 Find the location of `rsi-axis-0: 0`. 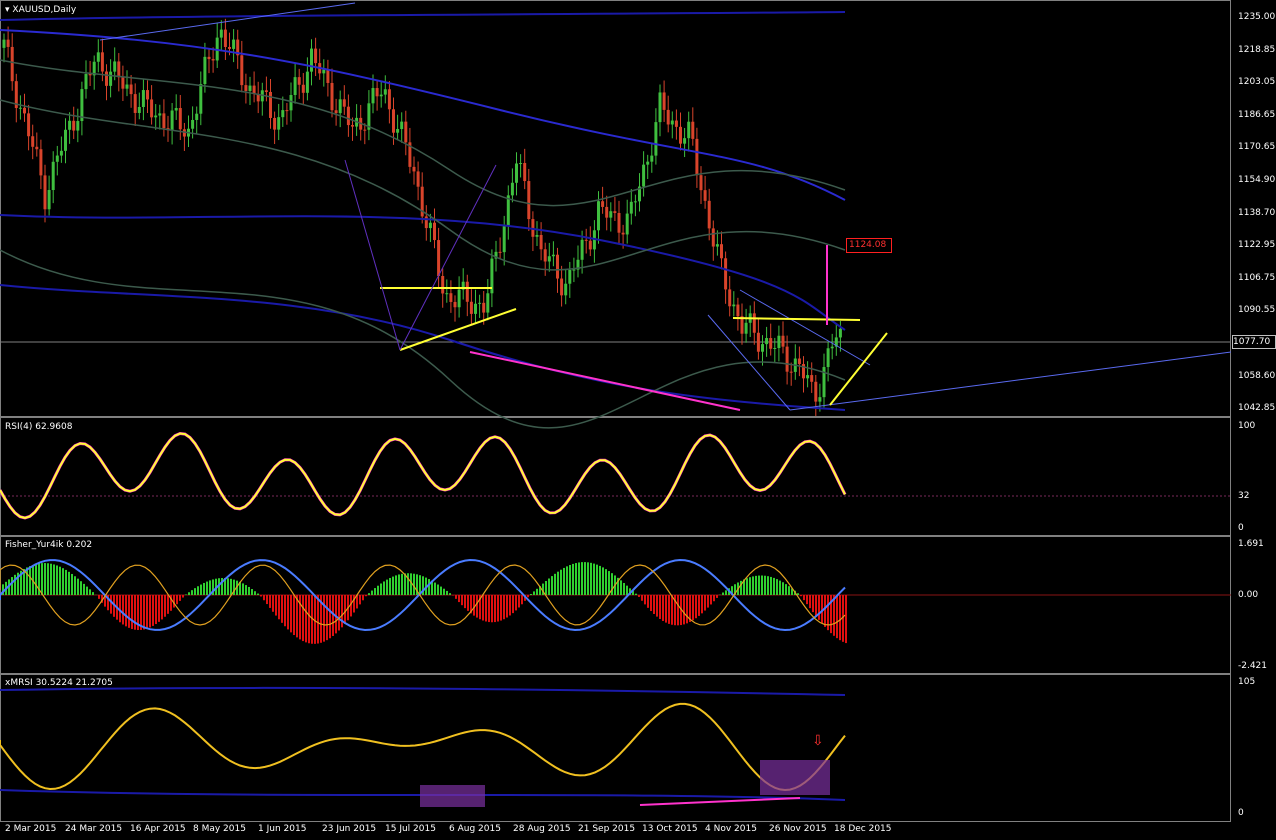

rsi-axis-0: 0 is located at coordinates (1241, 528).